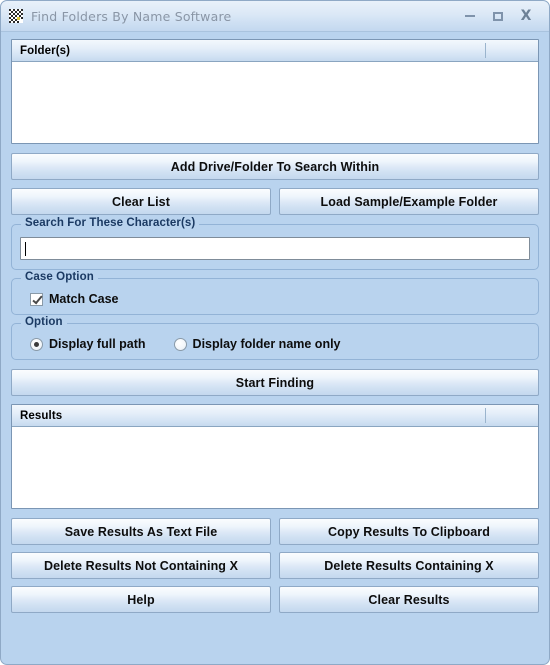  What do you see at coordinates (275, 102) in the screenshot?
I see `folders-list-body` at bounding box center [275, 102].